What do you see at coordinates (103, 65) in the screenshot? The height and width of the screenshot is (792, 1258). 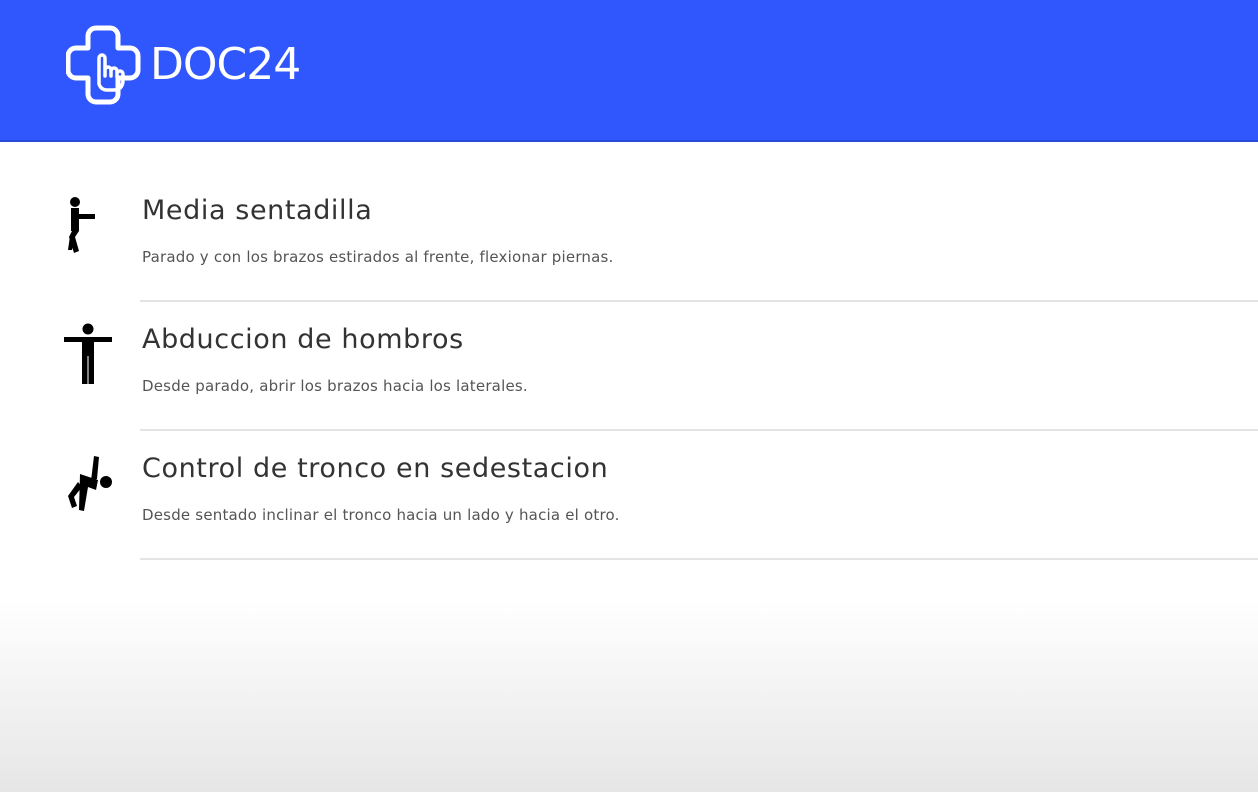 I see `cross-hand-icon` at bounding box center [103, 65].